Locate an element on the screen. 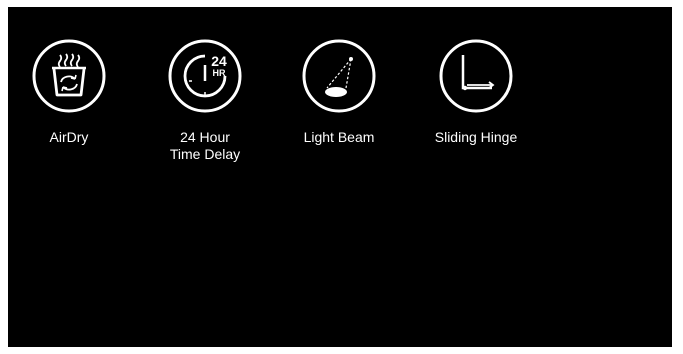 The height and width of the screenshot is (354, 683). feature-airdry: AirDry is located at coordinates (69, 92).